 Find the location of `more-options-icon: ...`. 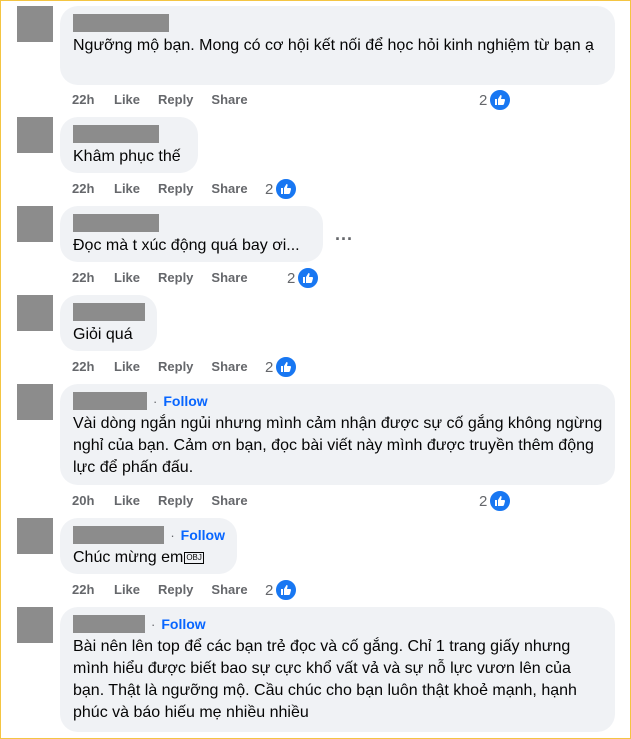

more-options-icon: ... is located at coordinates (344, 234).